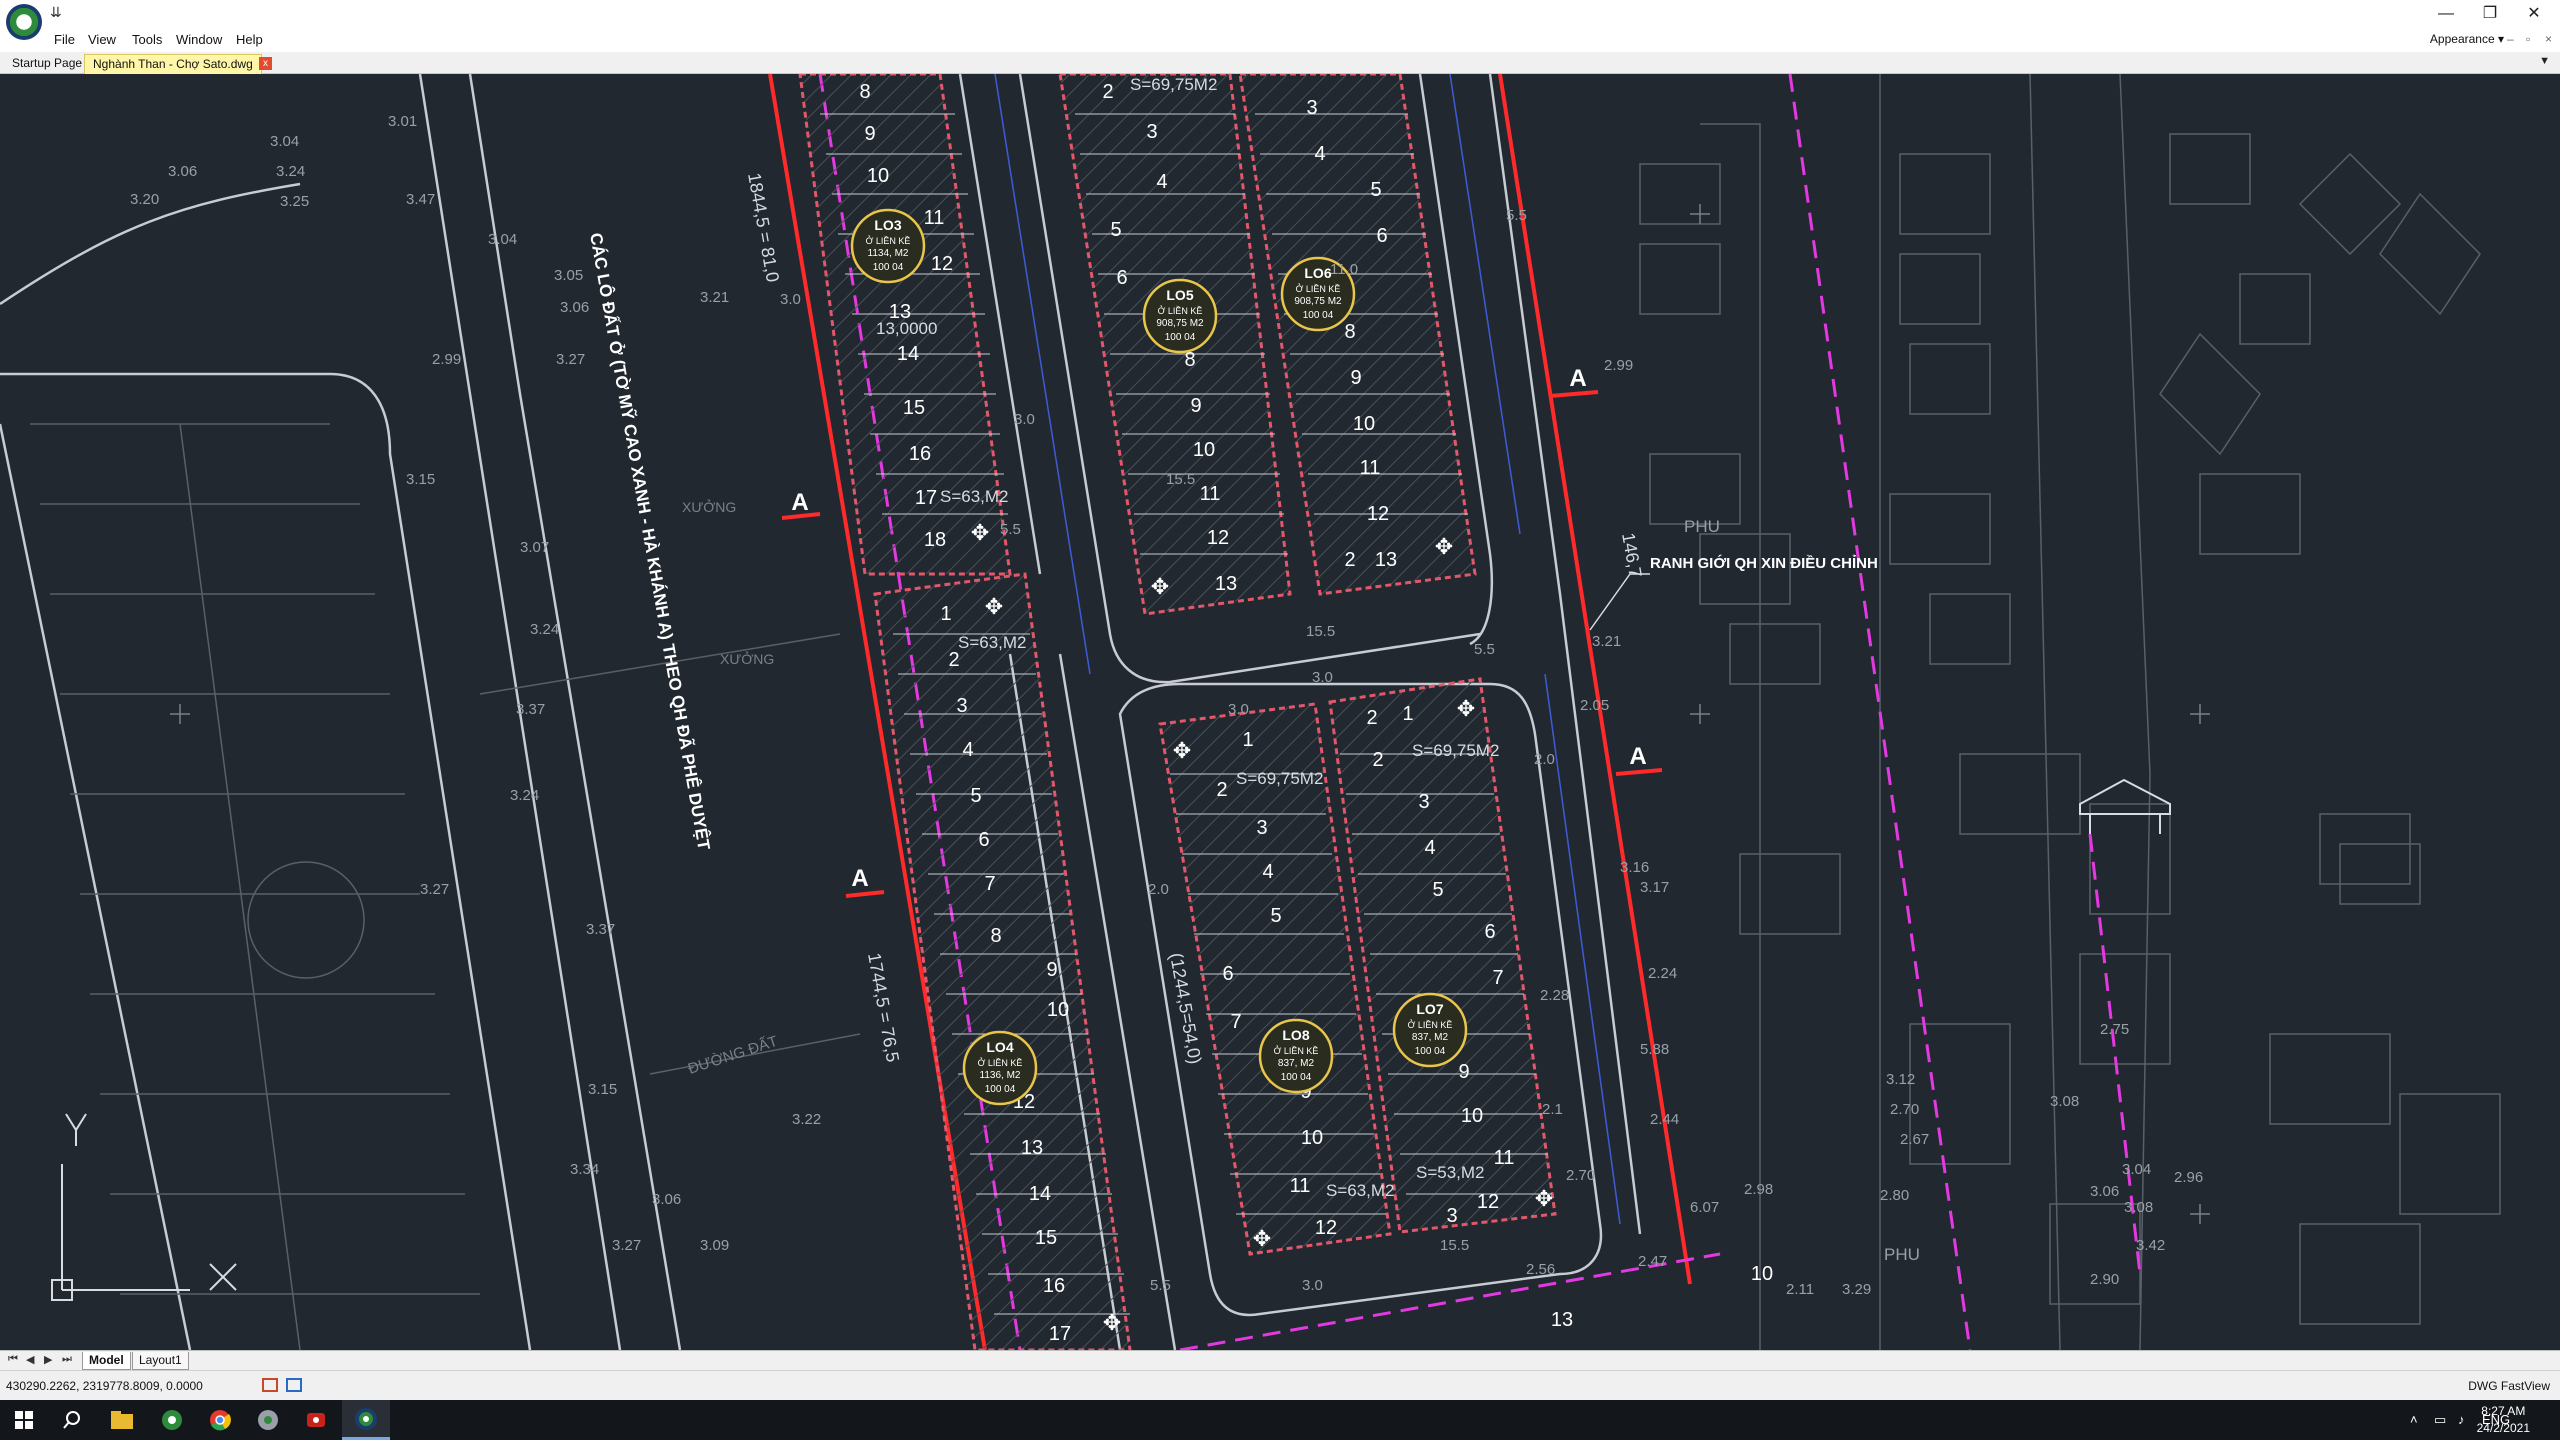  Describe the element at coordinates (2510, 39) in the screenshot. I see `doc-minimize-button: –` at that location.